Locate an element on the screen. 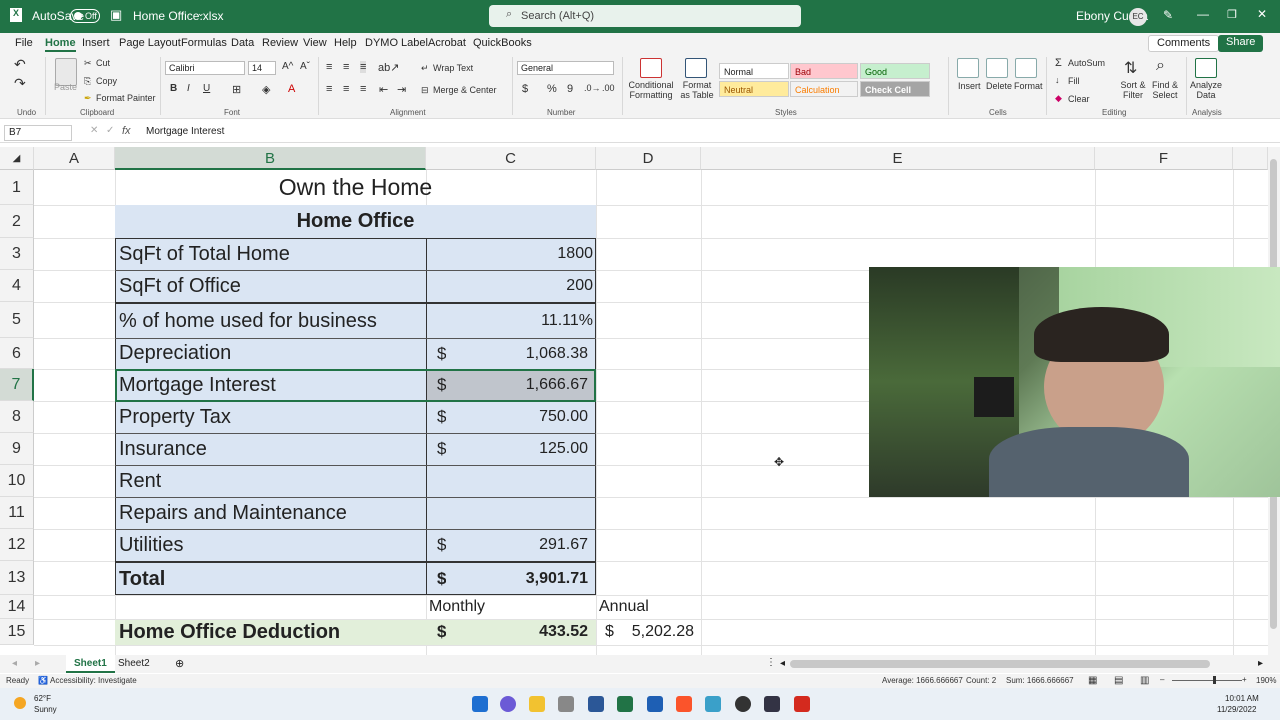 The width and height of the screenshot is (1280, 720). status-average: Average: 1666.666667 is located at coordinates (922, 680).